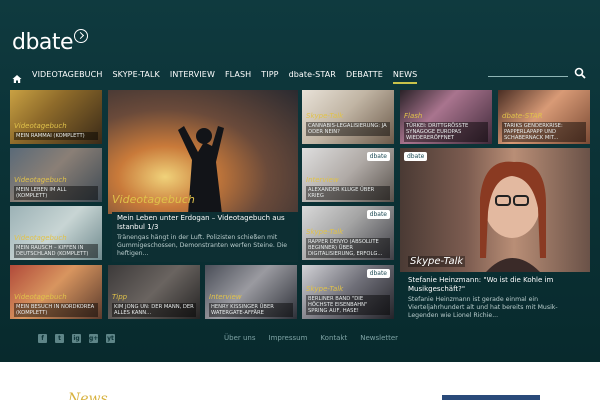 This screenshot has width=600, height=400. I want to click on facebook-icon: f, so click(42, 338).